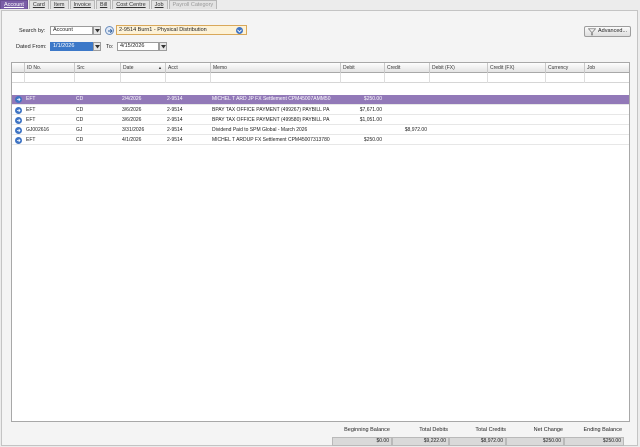 The width and height of the screenshot is (640, 447). I want to click on sort-ascending-icon: ▲, so click(160, 67).